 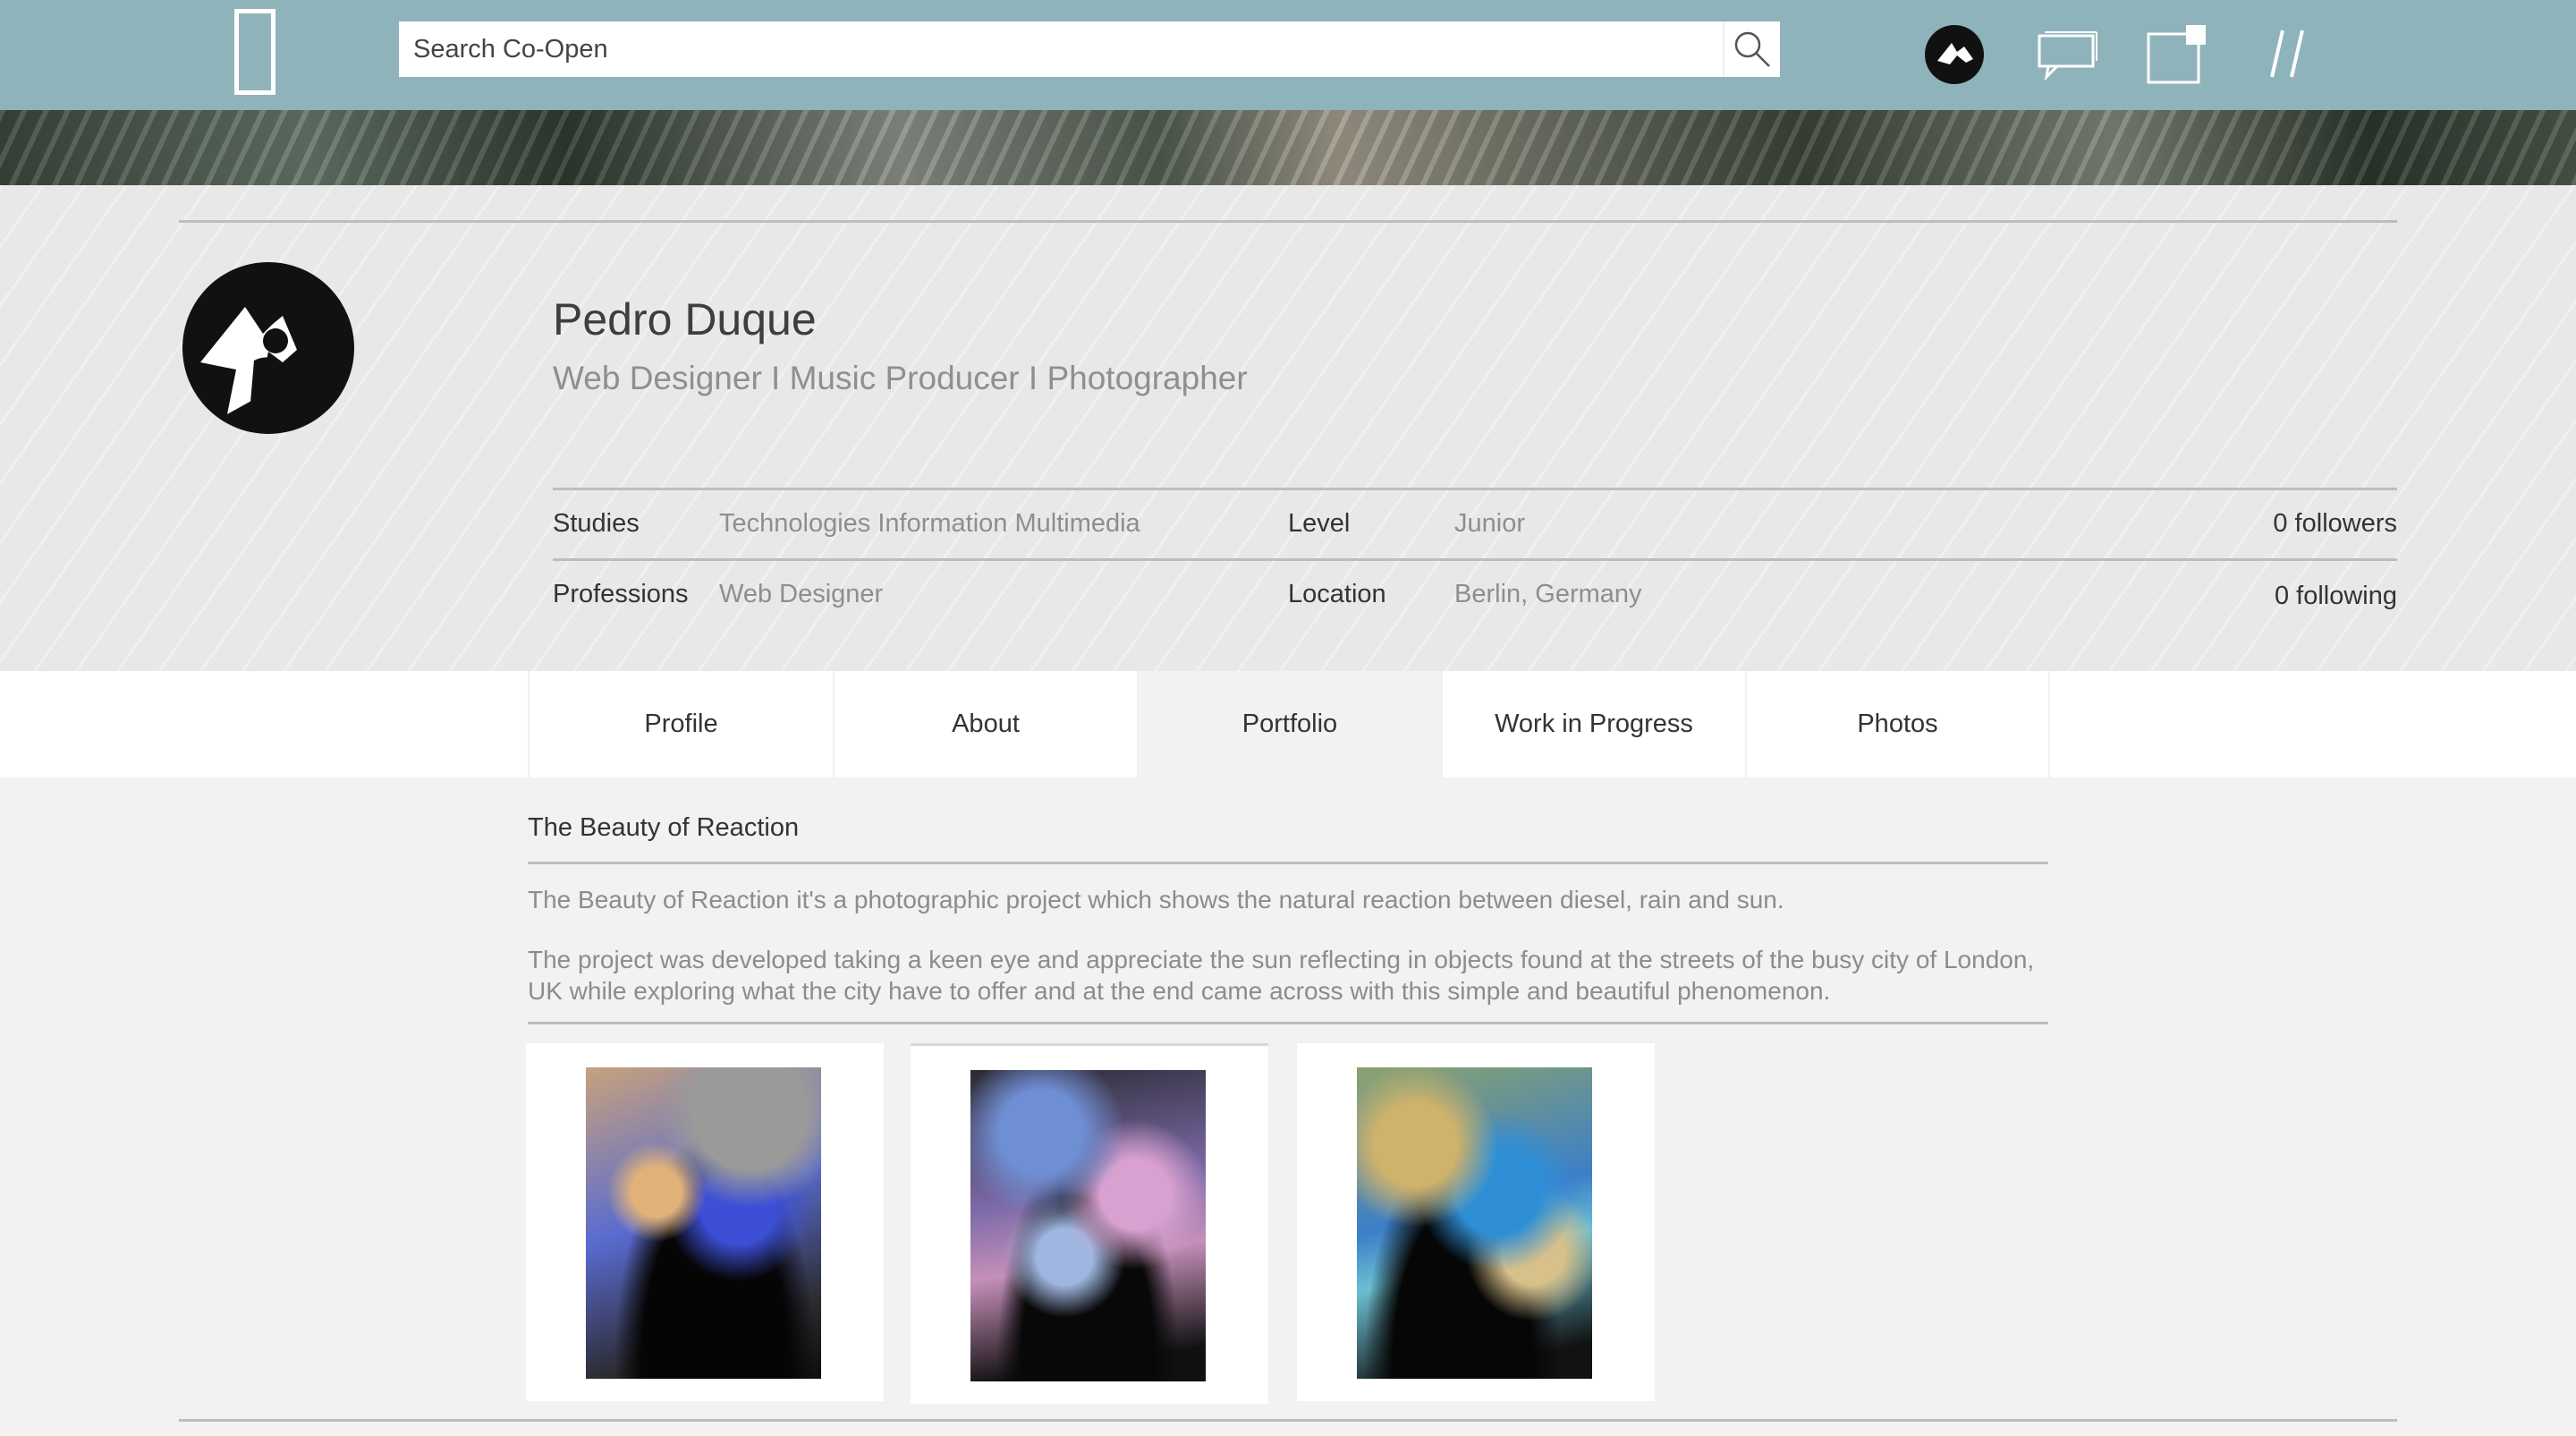 I want to click on project-description-divider, so click(x=1288, y=1023).